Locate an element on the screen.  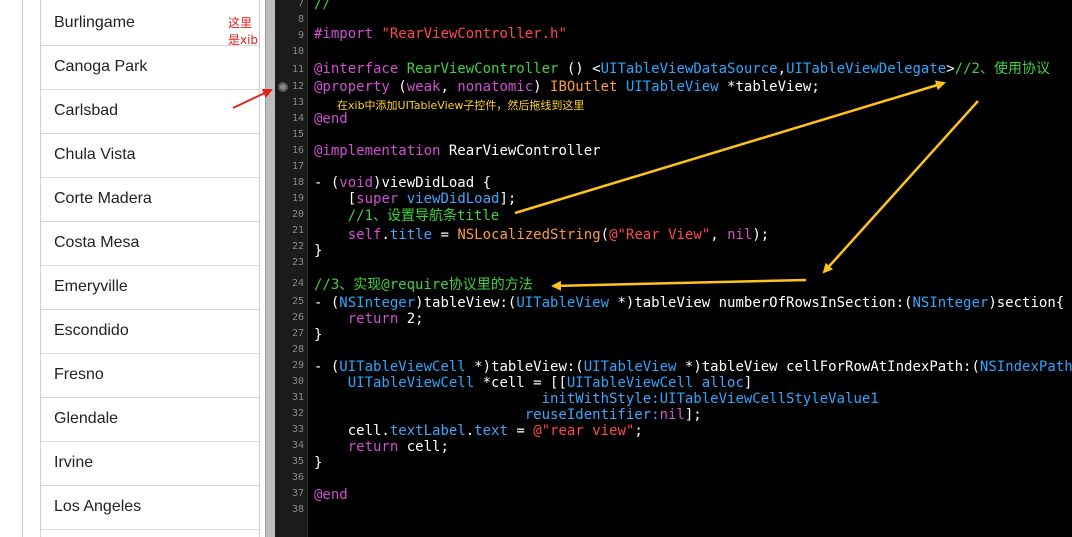
code-line: cell.textLabel.text = @"rear view"; is located at coordinates (495, 431).